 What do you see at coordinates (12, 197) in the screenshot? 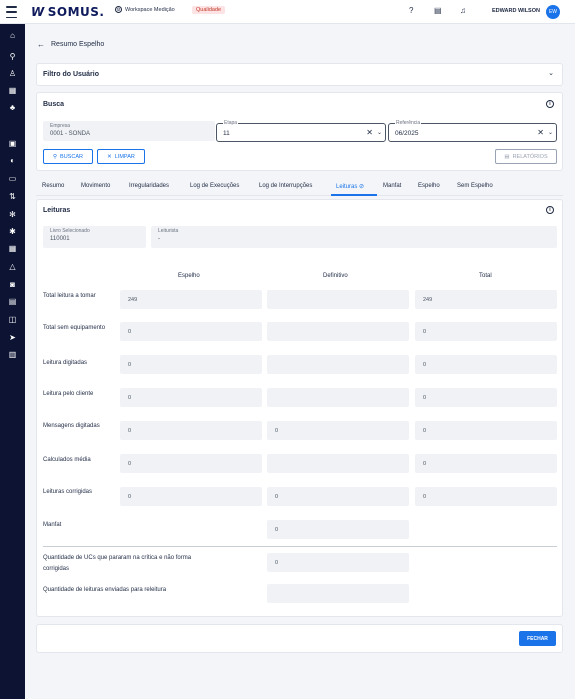
I see `filter-icon: ⇅` at bounding box center [12, 197].